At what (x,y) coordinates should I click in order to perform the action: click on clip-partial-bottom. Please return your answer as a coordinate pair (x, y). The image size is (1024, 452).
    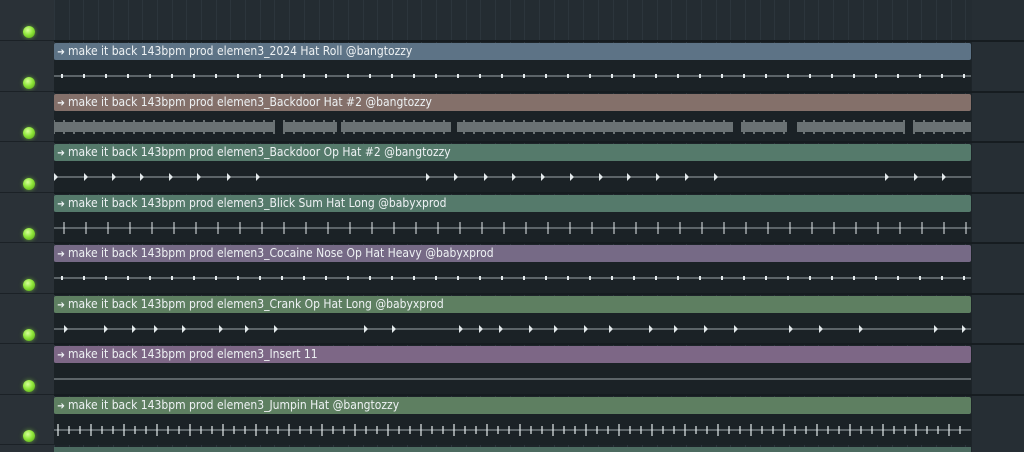
    Looking at the image, I should click on (512, 449).